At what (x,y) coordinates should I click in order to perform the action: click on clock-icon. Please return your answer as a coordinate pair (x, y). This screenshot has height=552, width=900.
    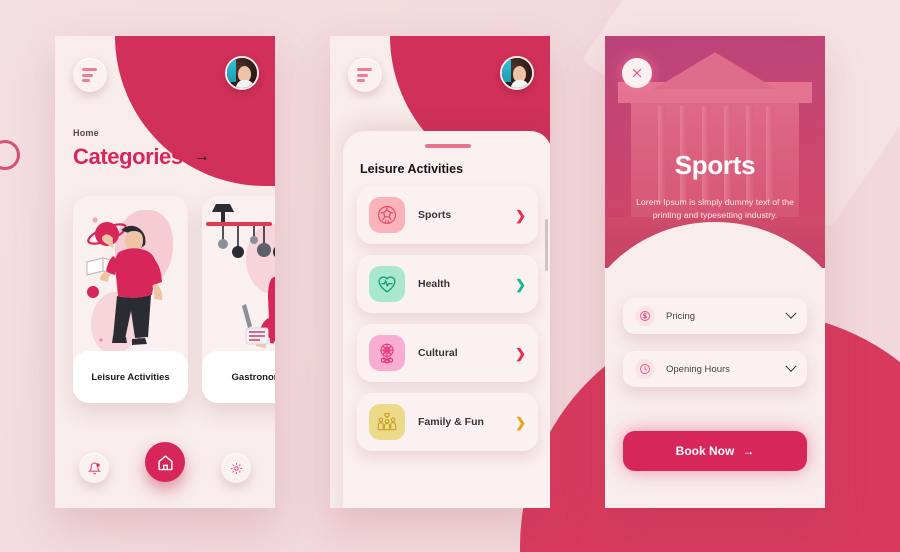
    Looking at the image, I should click on (645, 369).